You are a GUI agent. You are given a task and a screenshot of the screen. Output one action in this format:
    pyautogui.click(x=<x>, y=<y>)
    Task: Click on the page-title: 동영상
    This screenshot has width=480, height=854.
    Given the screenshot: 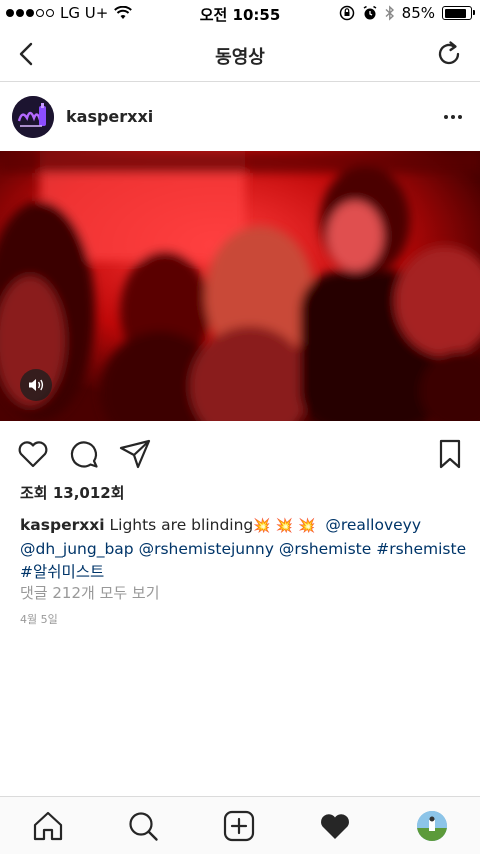 What is the action you would take?
    pyautogui.click(x=240, y=57)
    